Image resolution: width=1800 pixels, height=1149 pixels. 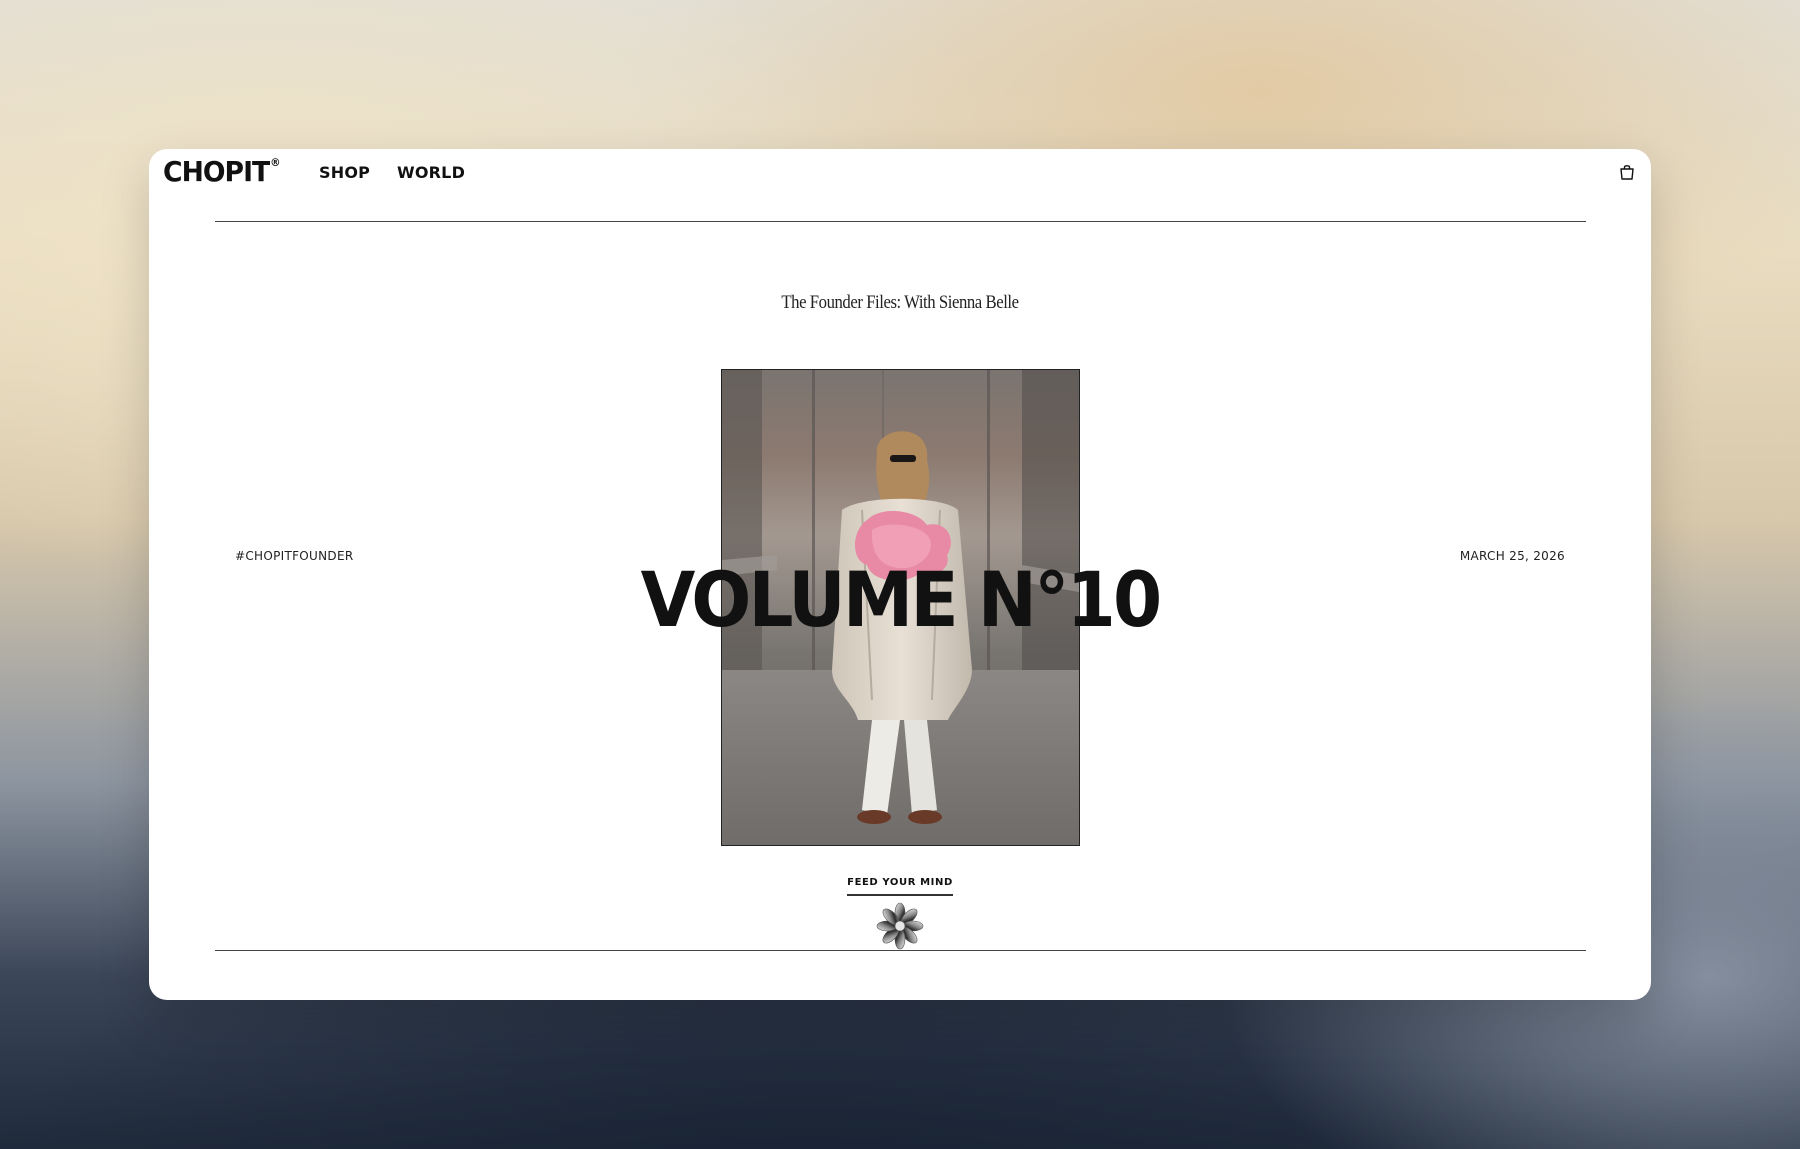 What do you see at coordinates (901, 599) in the screenshot?
I see `volume-headline: VOLUME N°10` at bounding box center [901, 599].